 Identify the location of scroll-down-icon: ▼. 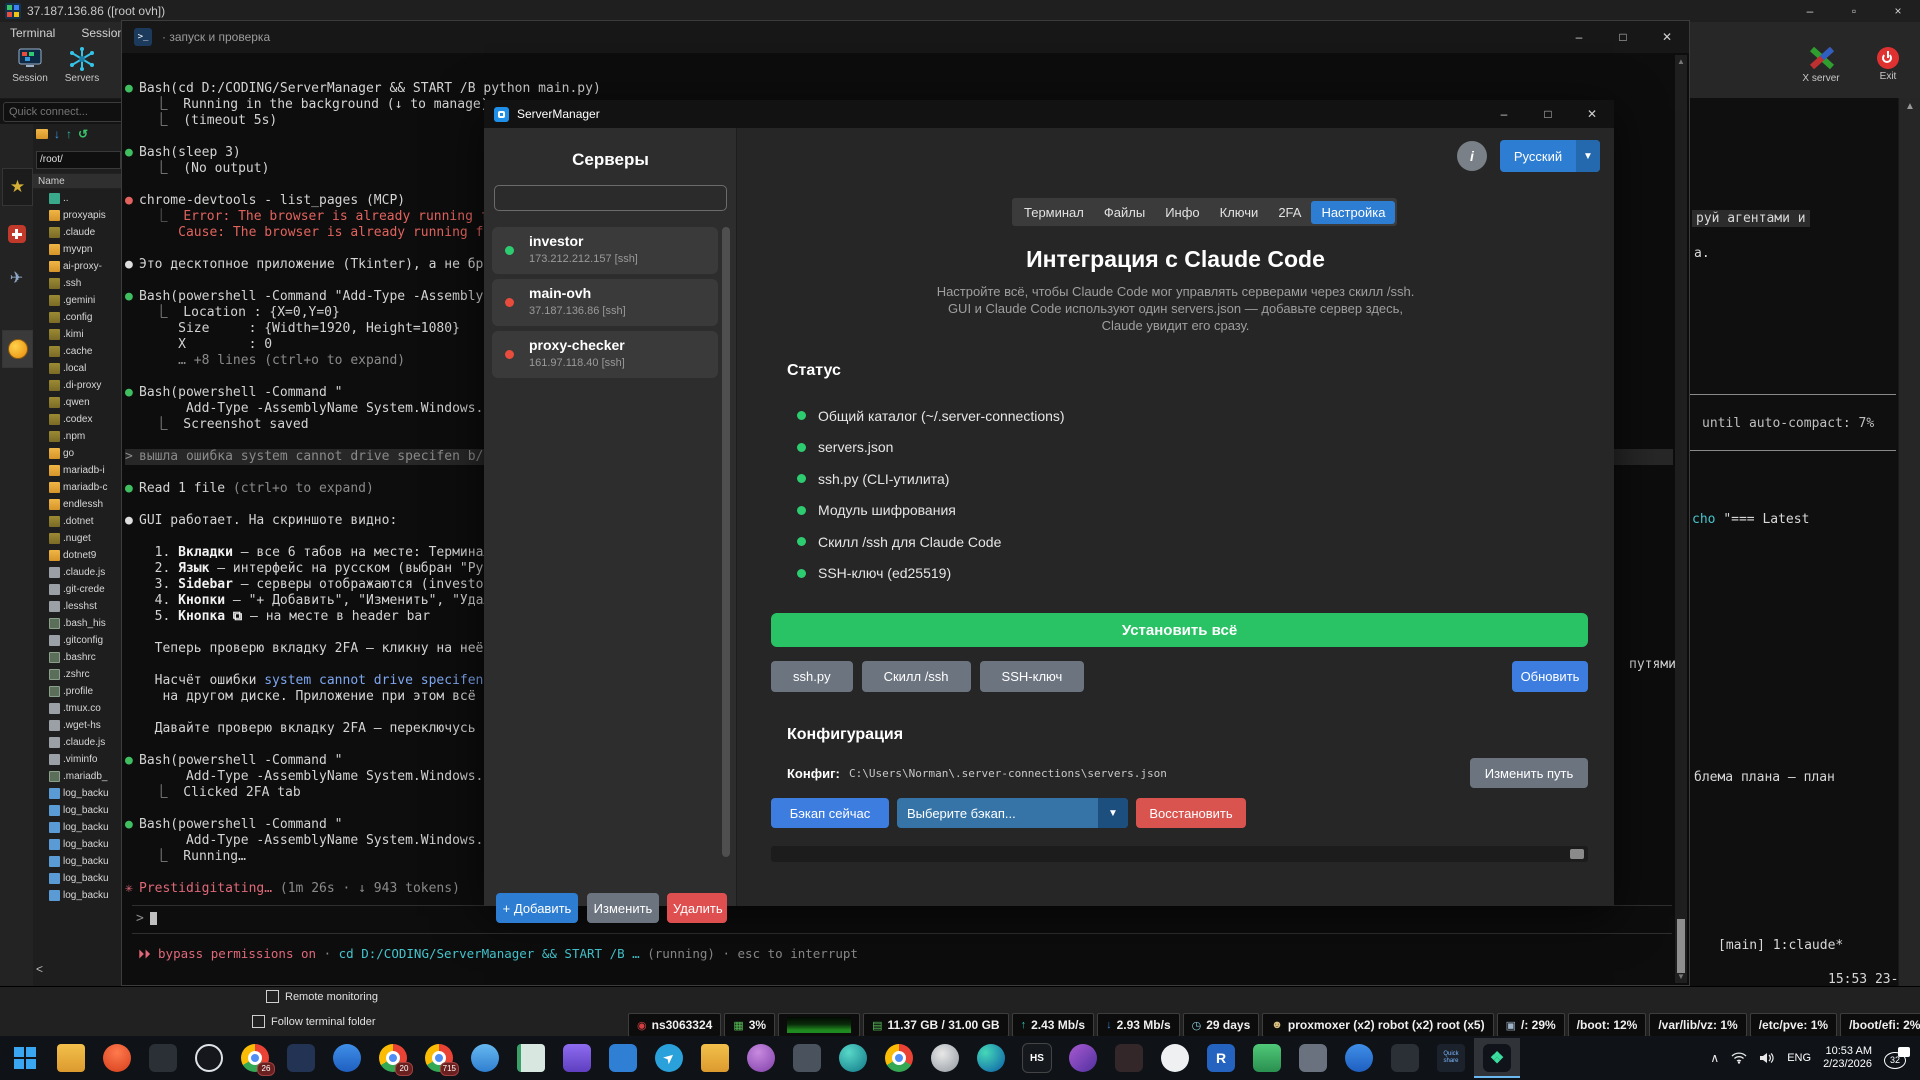
(1681, 976).